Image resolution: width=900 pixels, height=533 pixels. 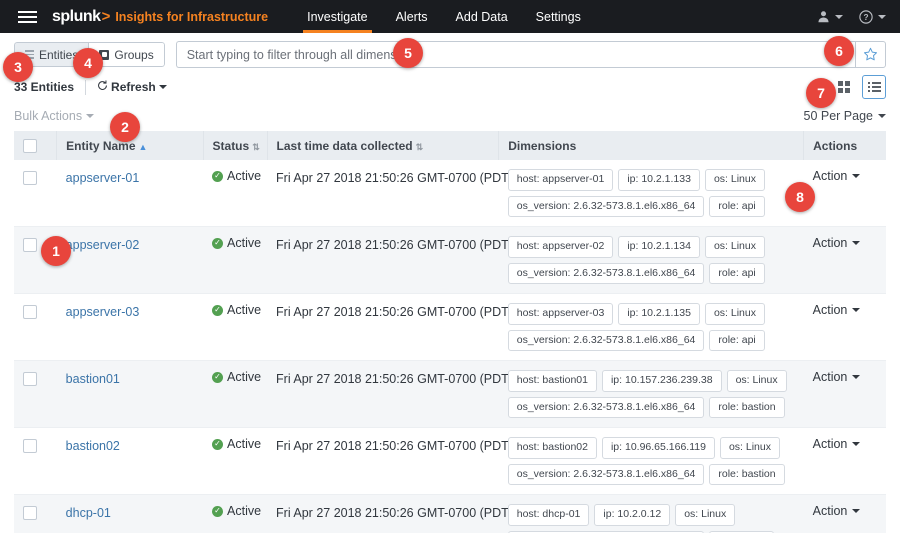 I want to click on entity-name-link: appserver-01, so click(x=103, y=178).